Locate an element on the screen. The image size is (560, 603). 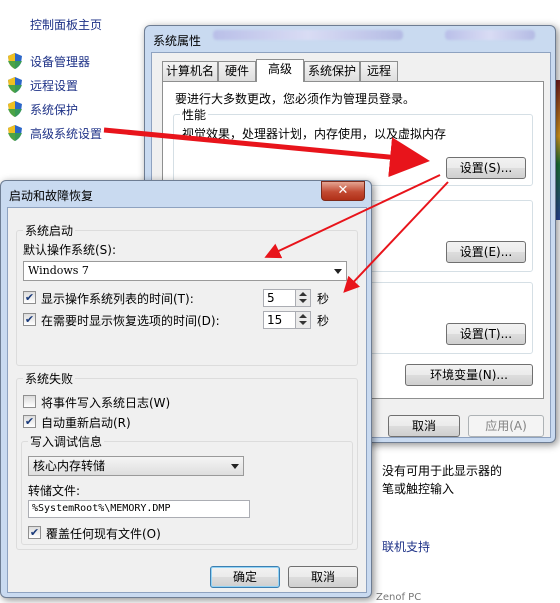
recovery-time-spinner: 15 is located at coordinates (287, 320).